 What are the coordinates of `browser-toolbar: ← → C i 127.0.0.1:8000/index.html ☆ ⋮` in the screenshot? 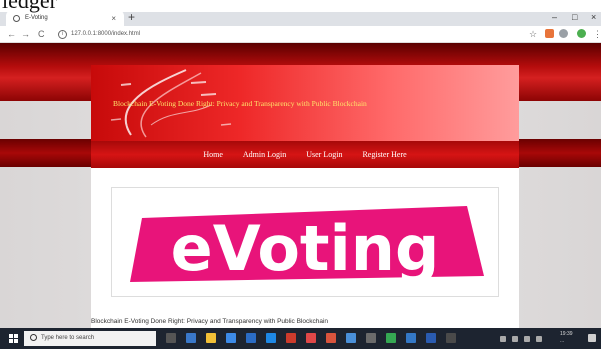 It's located at (300, 34).